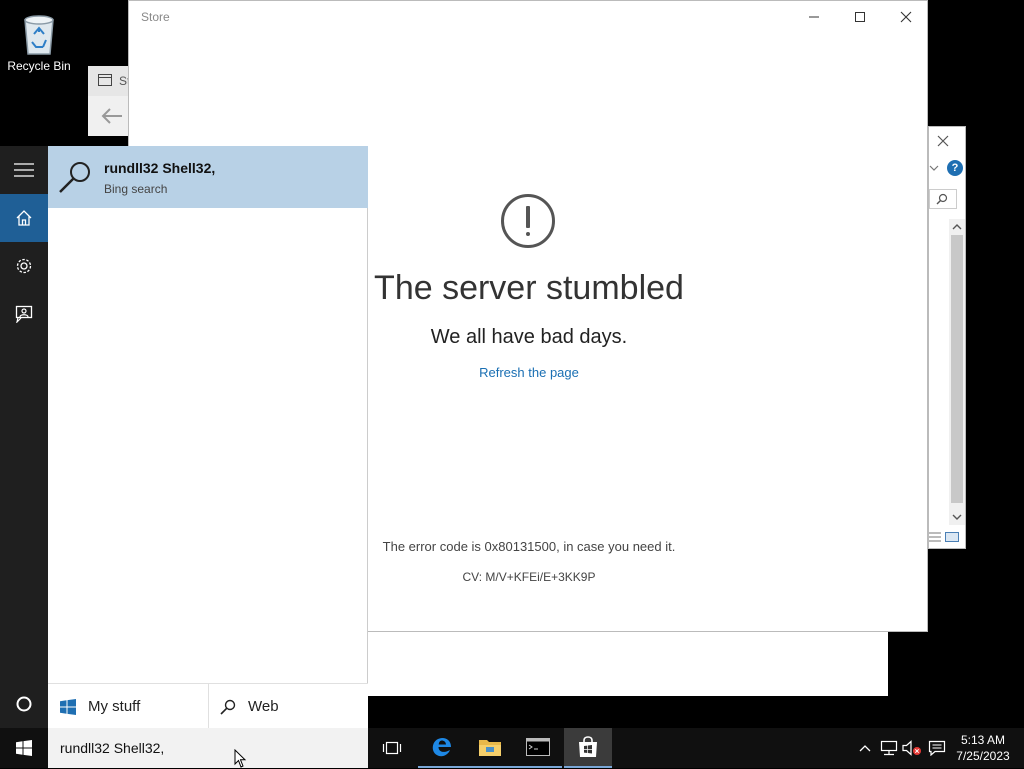  I want to click on task-view-button, so click(392, 748).